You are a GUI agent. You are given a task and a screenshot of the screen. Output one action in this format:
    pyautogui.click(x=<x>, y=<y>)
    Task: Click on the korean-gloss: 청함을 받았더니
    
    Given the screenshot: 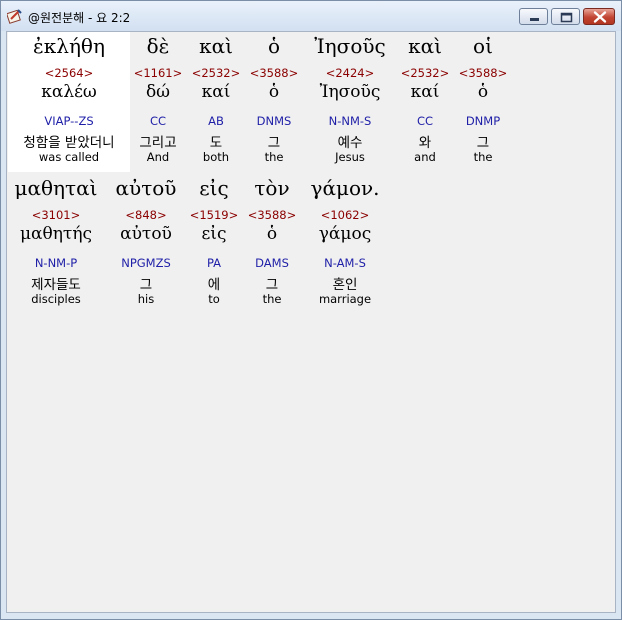 What is the action you would take?
    pyautogui.click(x=69, y=143)
    